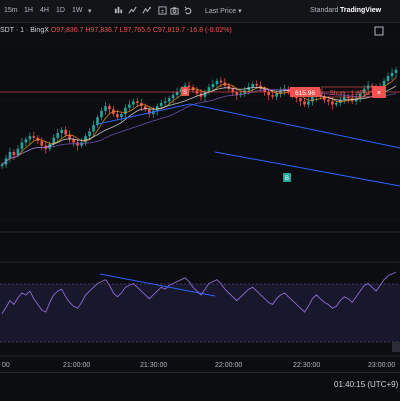  I want to click on trend-line-upper-right, so click(294, 126).